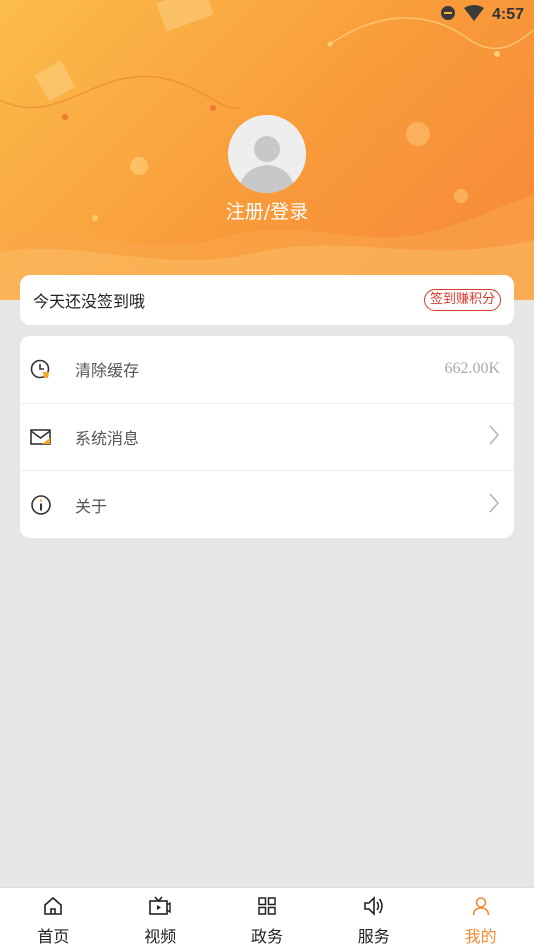 Image resolution: width=534 pixels, height=949 pixels. I want to click on menu-item-label: 关于, so click(91, 506).